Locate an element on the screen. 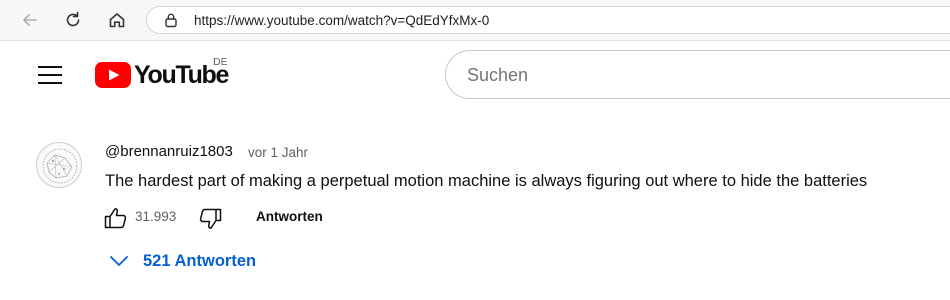  reload-button is located at coordinates (73, 20).